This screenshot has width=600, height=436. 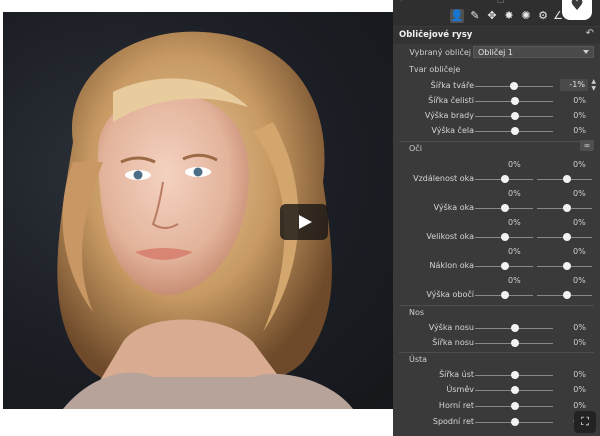 I want to click on slider-face-width: Šířka tváře -1% ▲ ▼, so click(x=496, y=85).